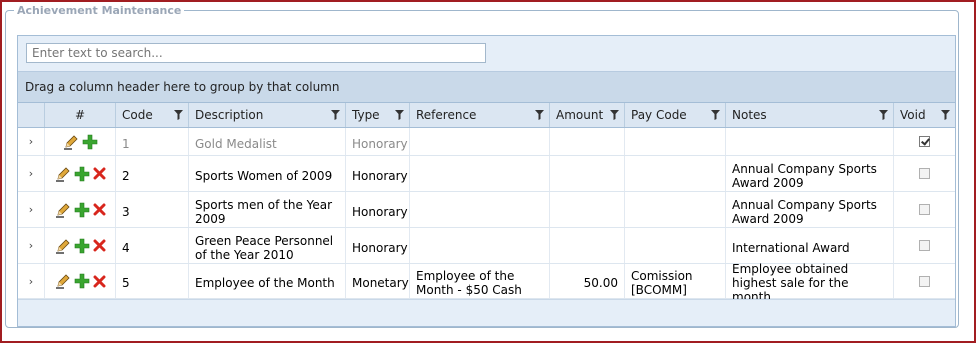 Image resolution: width=976 pixels, height=343 pixels. Describe the element at coordinates (749, 115) in the screenshot. I see `header-notes-label: Notes` at that location.